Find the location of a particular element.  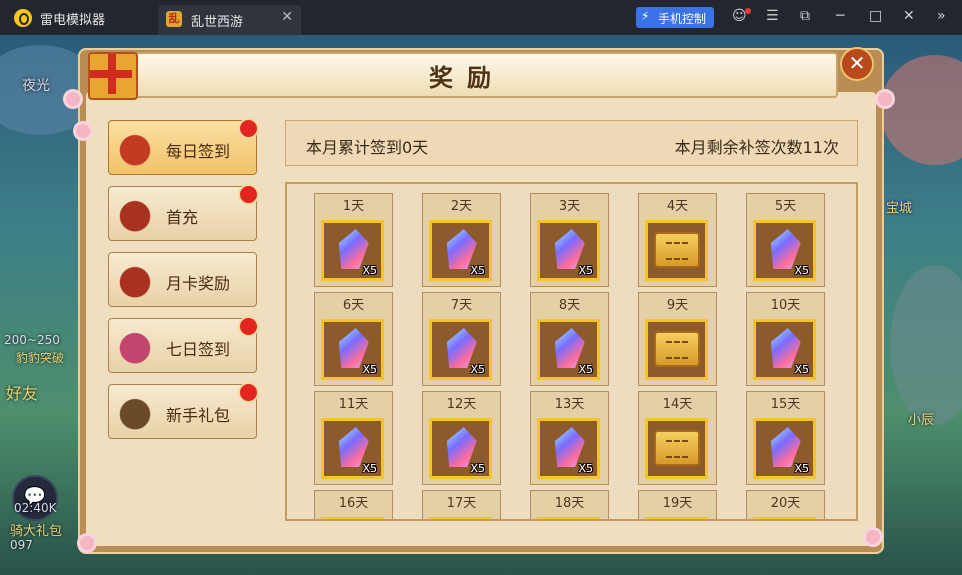

popout-icon: ⧉ is located at coordinates (805, 16).